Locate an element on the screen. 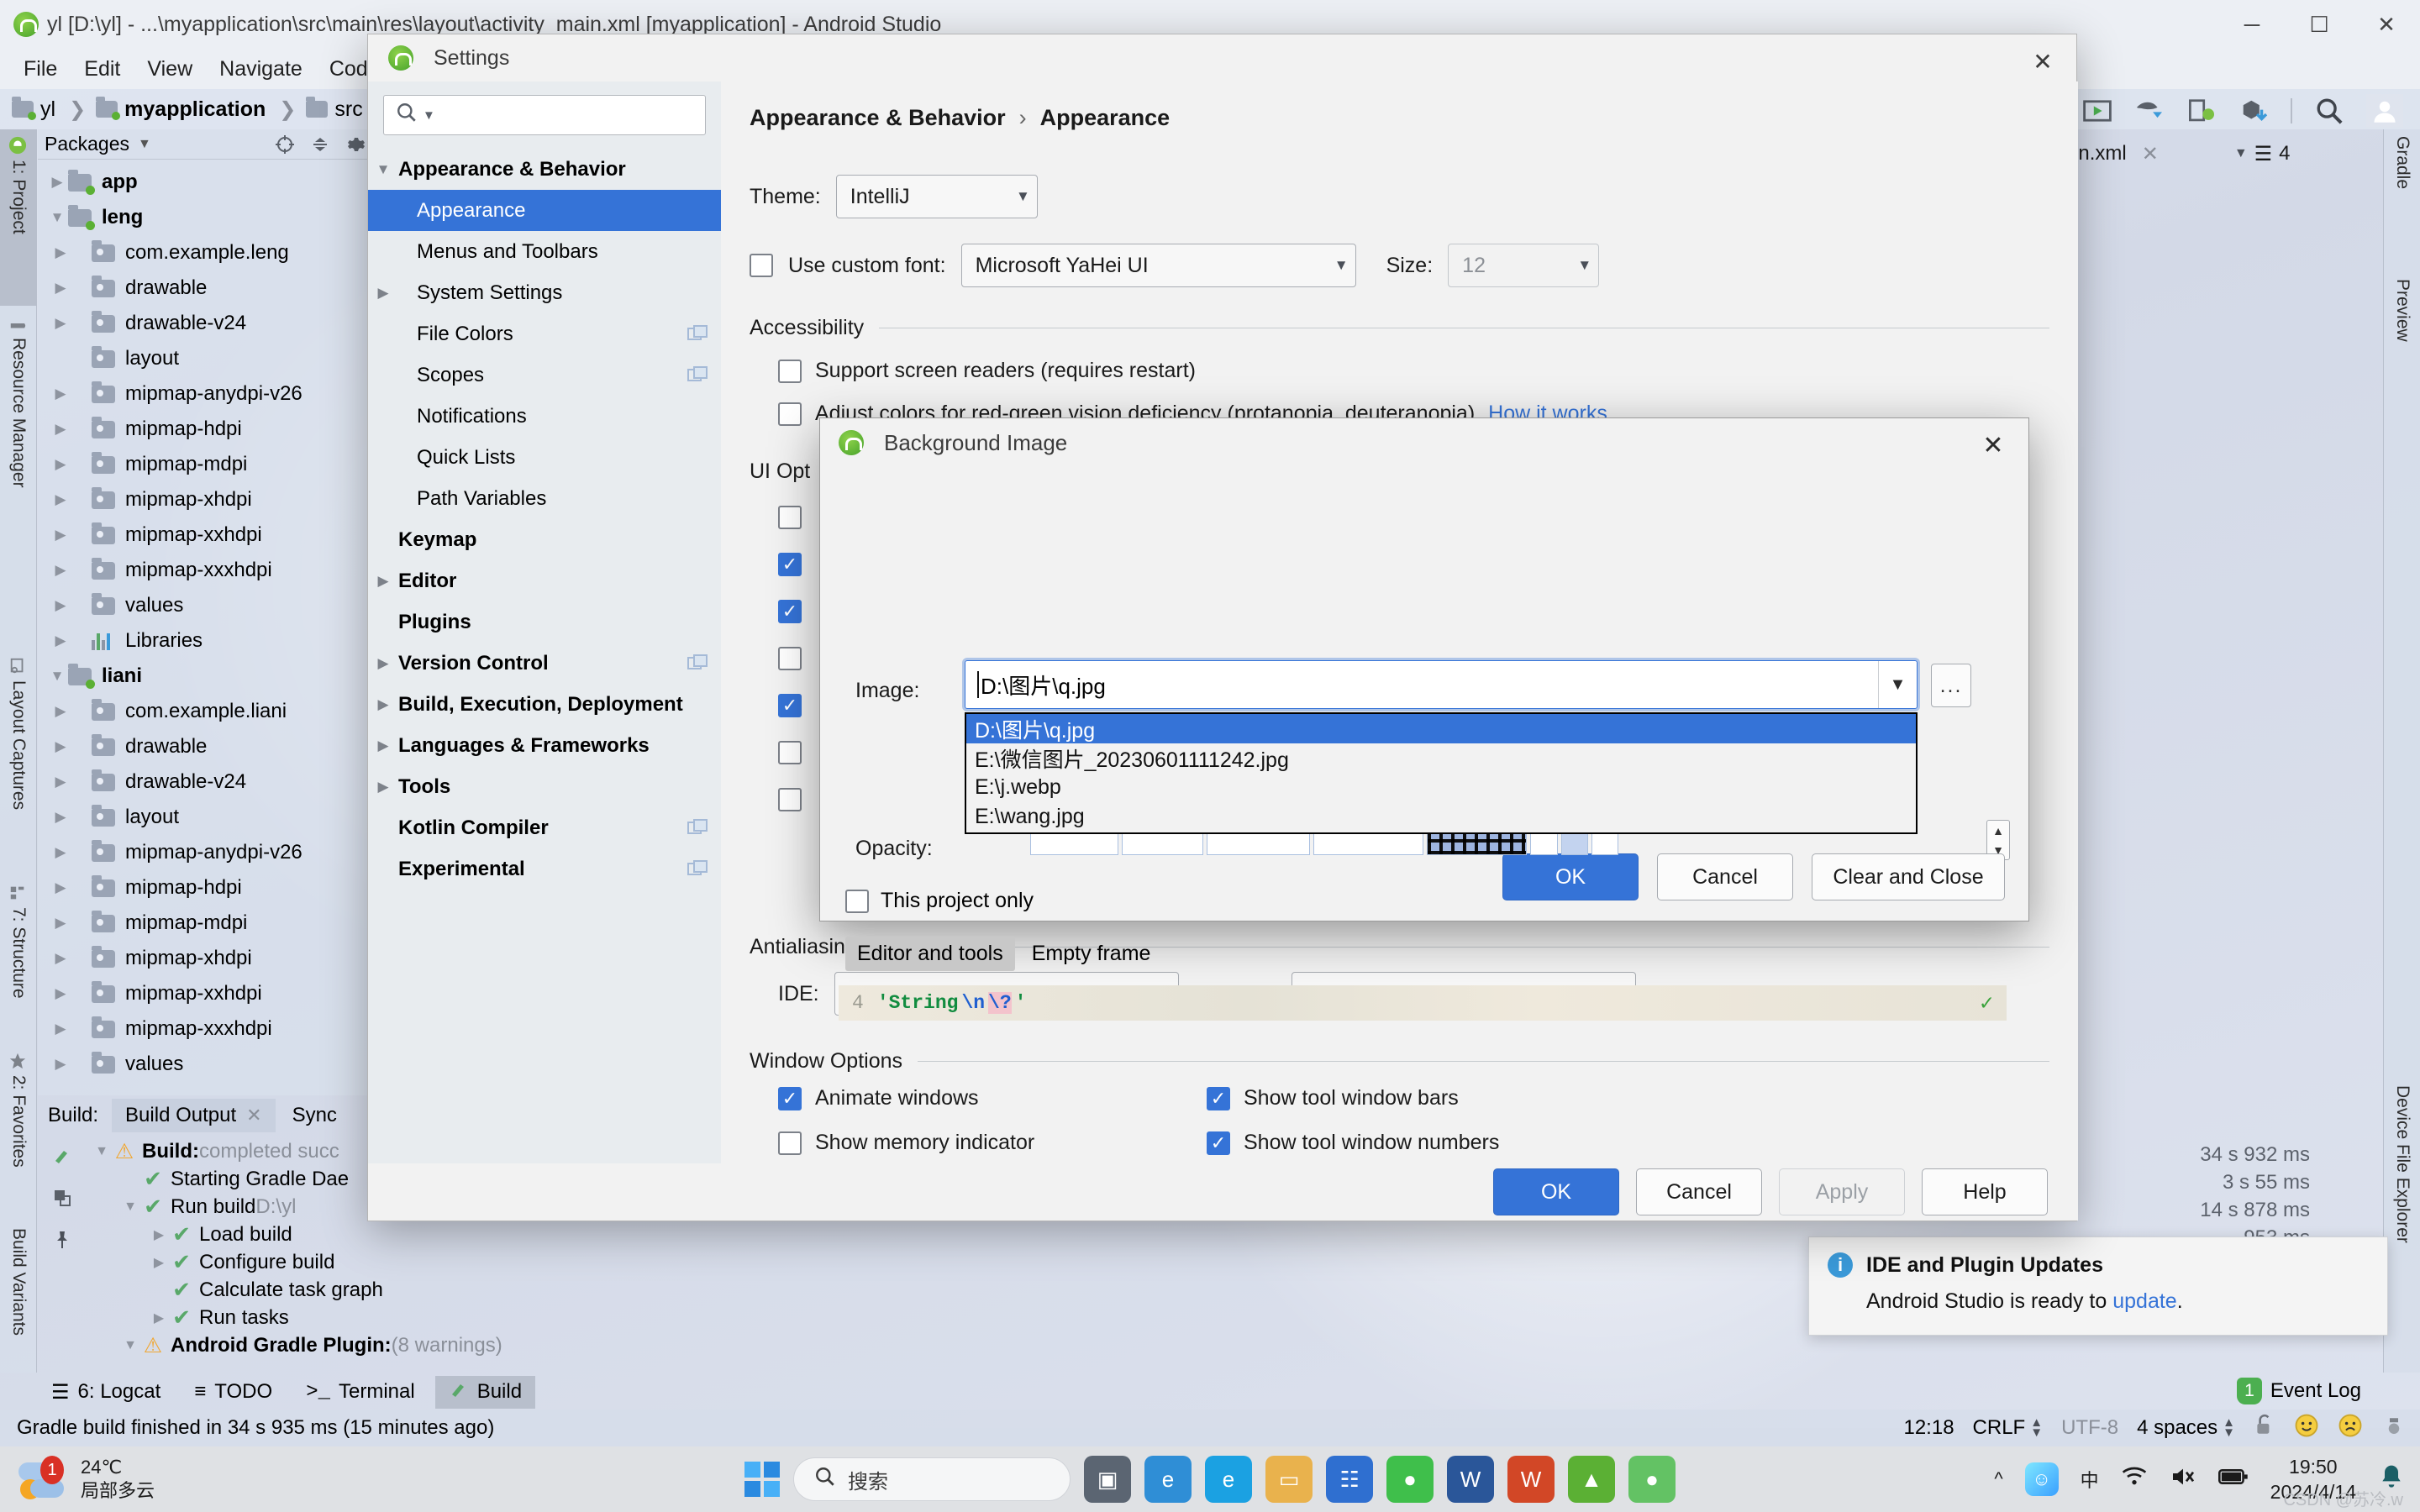  support-screen-readers-checkbox is located at coordinates (790, 371).